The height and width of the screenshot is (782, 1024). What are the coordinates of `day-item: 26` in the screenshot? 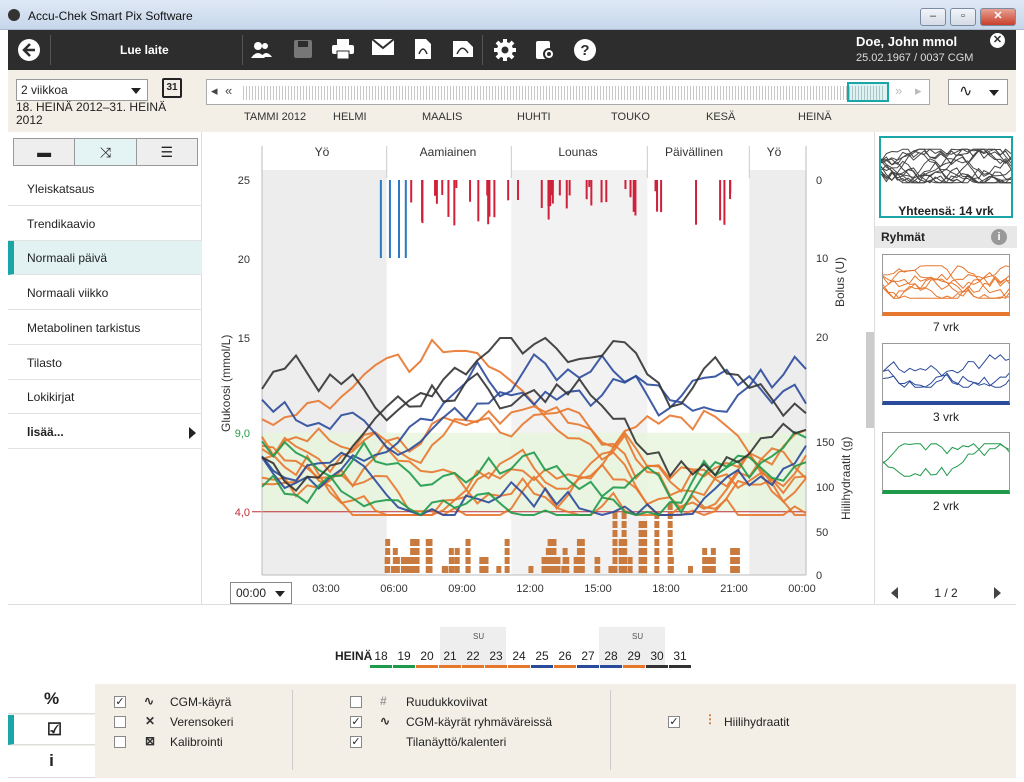 It's located at (565, 658).